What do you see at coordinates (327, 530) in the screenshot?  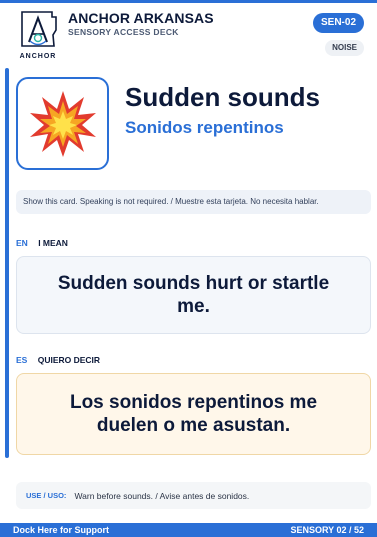 I see `footer-card-counter: SENSORY 02 / 52` at bounding box center [327, 530].